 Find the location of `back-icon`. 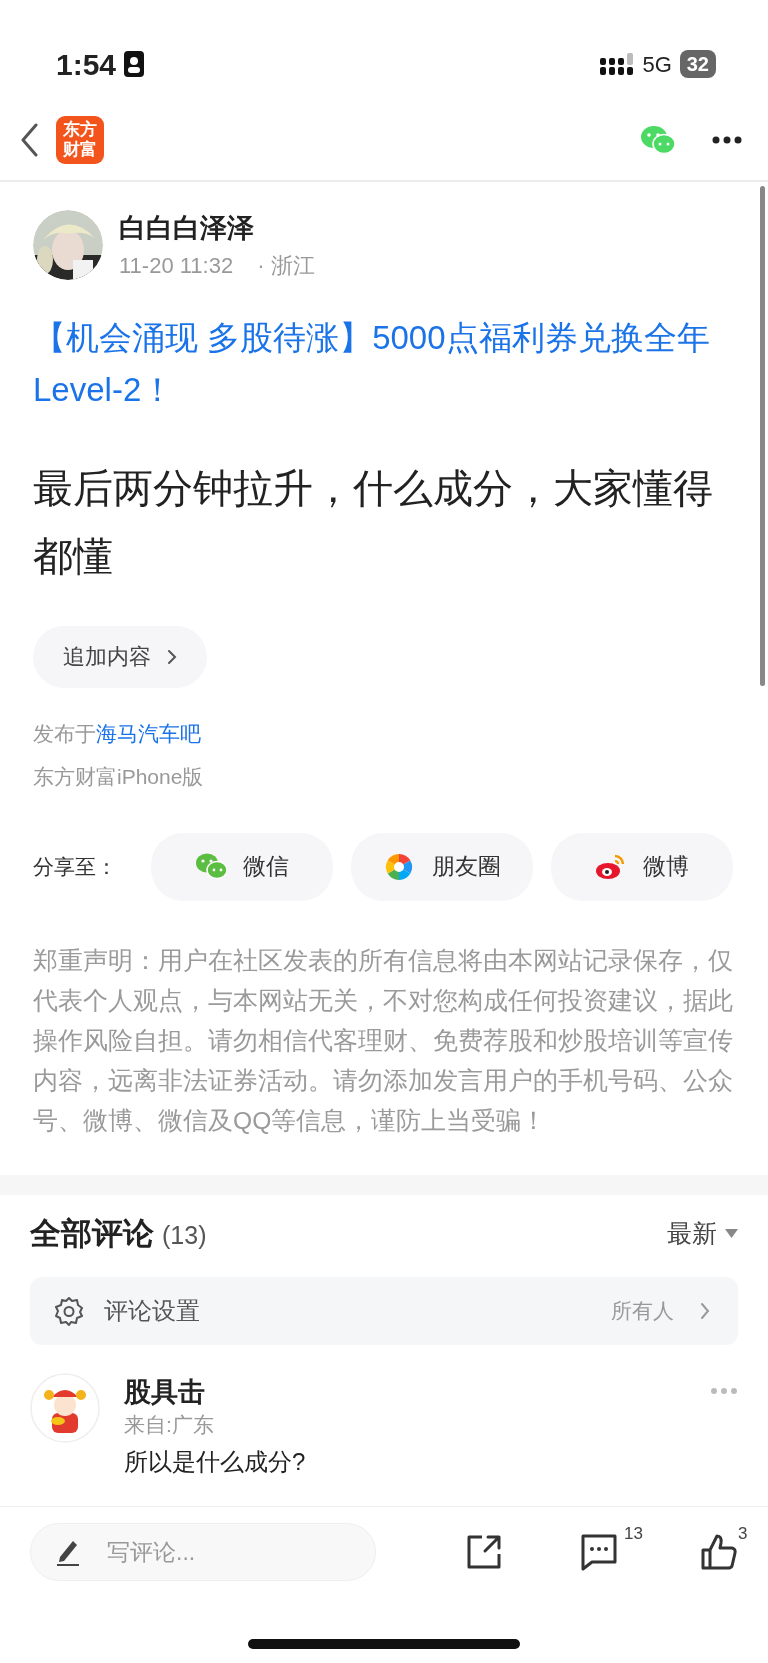

back-icon is located at coordinates (30, 140).